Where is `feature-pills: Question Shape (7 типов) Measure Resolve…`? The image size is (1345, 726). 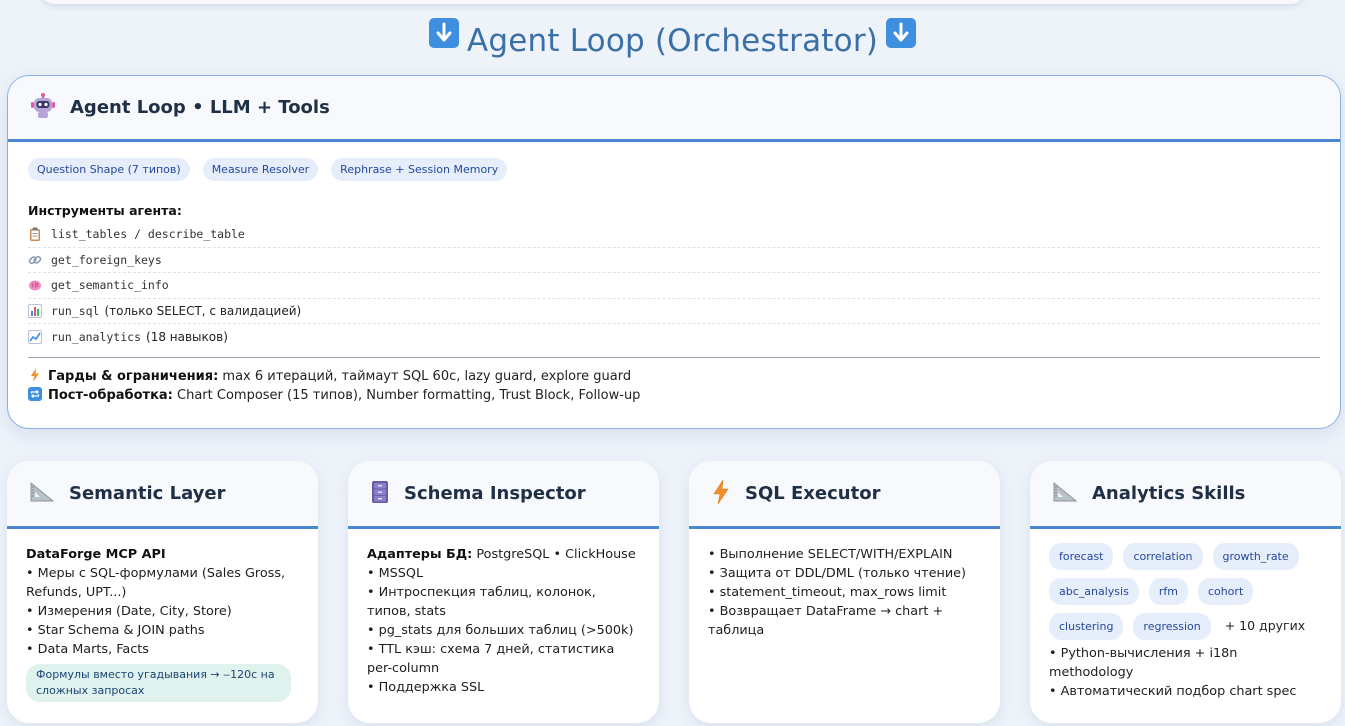 feature-pills: Question Shape (7 типов) Measure Resolve… is located at coordinates (684, 169).